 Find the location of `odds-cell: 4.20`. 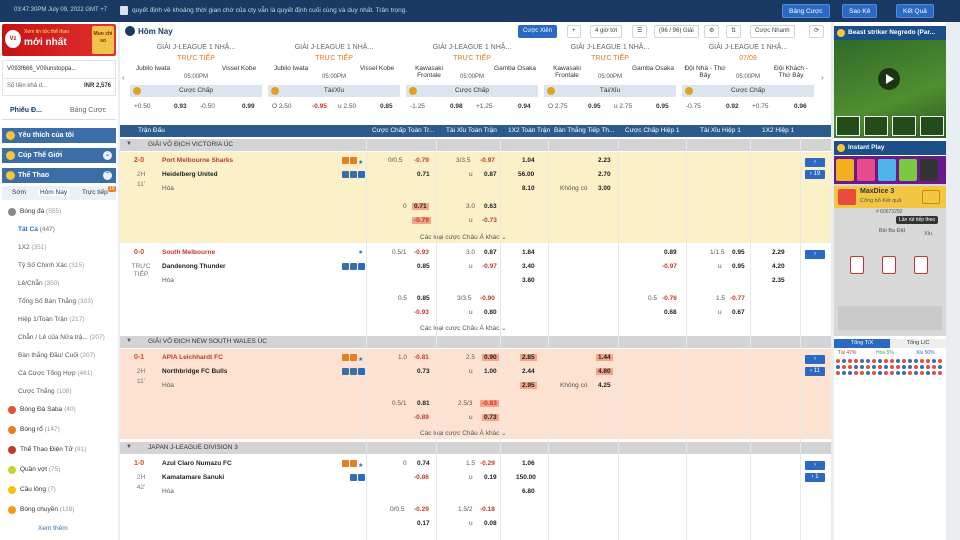

odds-cell: 4.20 is located at coordinates (778, 266).